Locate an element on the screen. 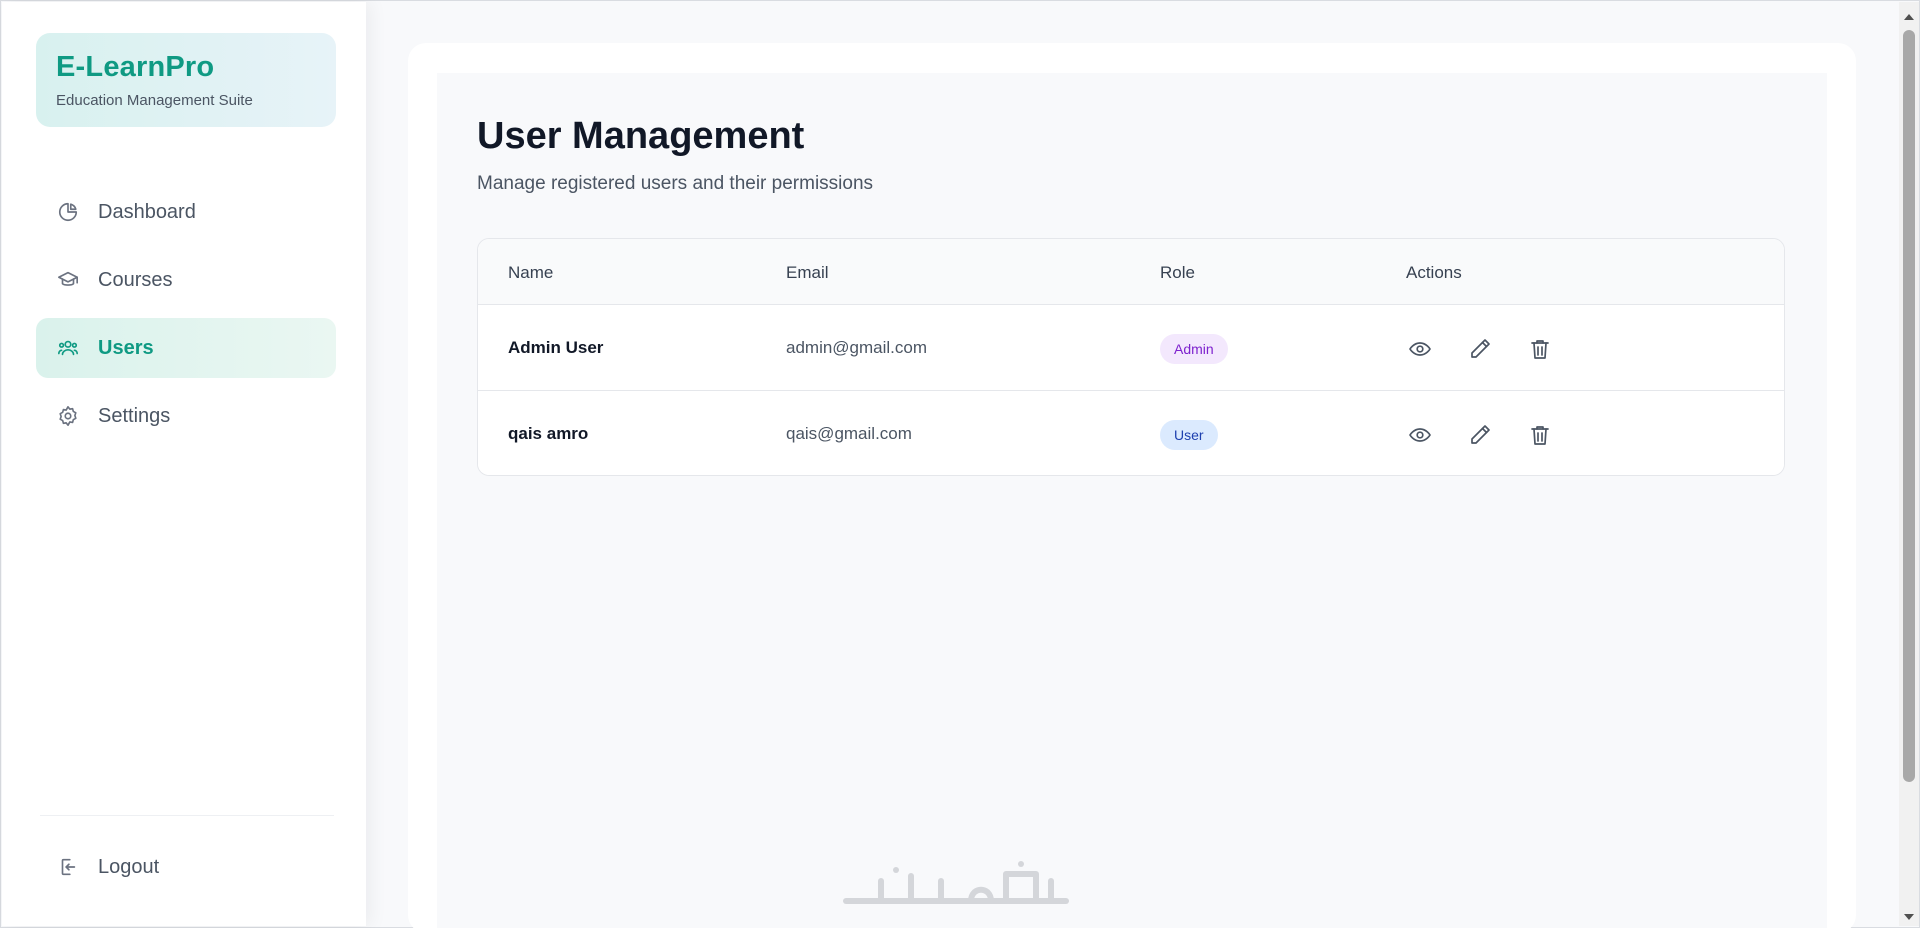  scroll-up-arrow-icon is located at coordinates (1909, 16).